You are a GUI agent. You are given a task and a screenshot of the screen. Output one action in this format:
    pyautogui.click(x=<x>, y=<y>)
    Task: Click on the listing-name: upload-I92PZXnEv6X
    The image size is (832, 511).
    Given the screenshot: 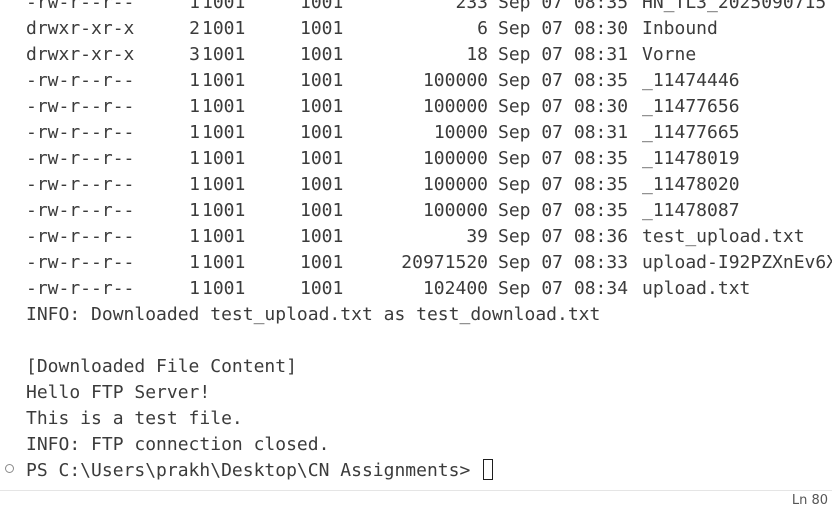 What is the action you would take?
    pyautogui.click(x=737, y=262)
    